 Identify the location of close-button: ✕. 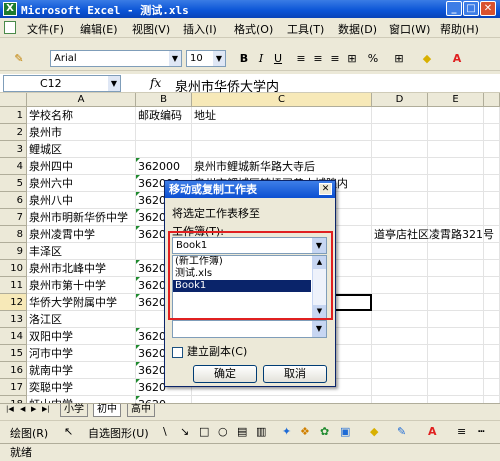
(488, 8).